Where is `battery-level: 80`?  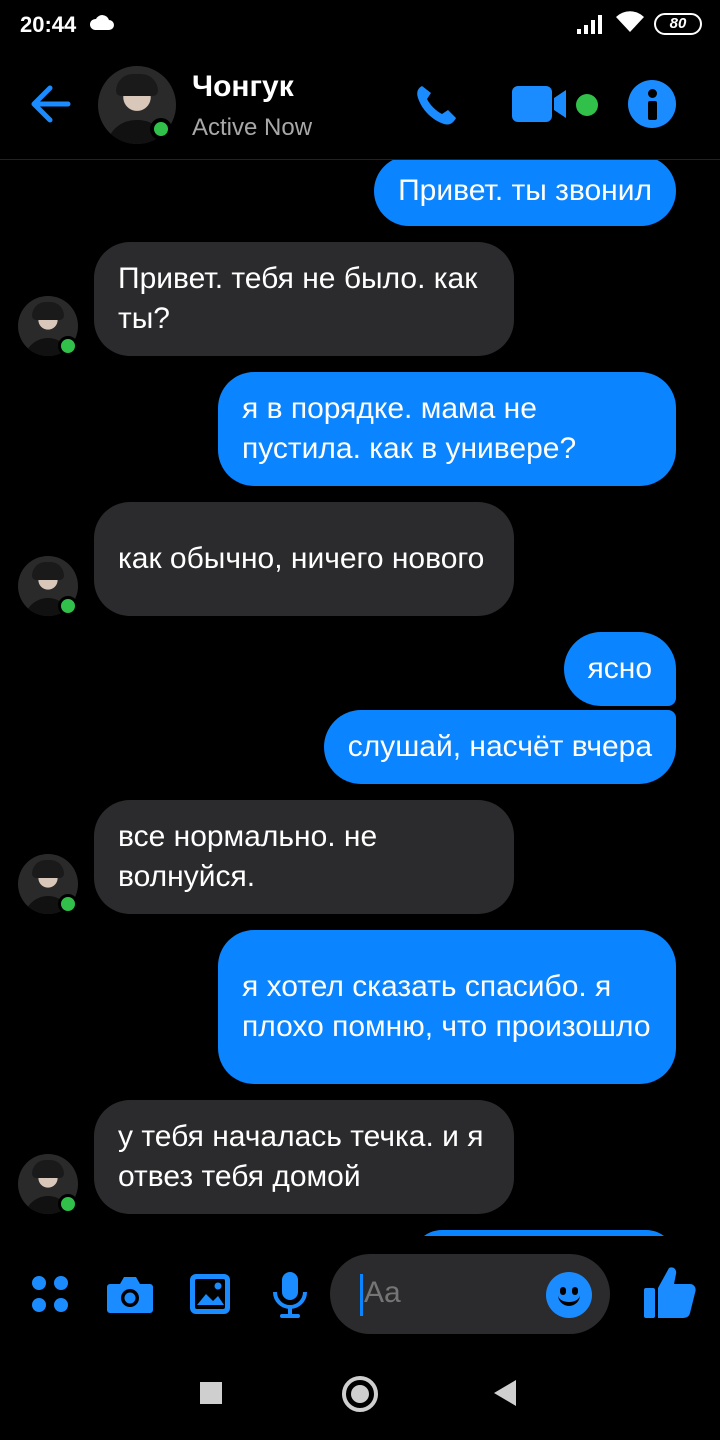
battery-level: 80 is located at coordinates (678, 23).